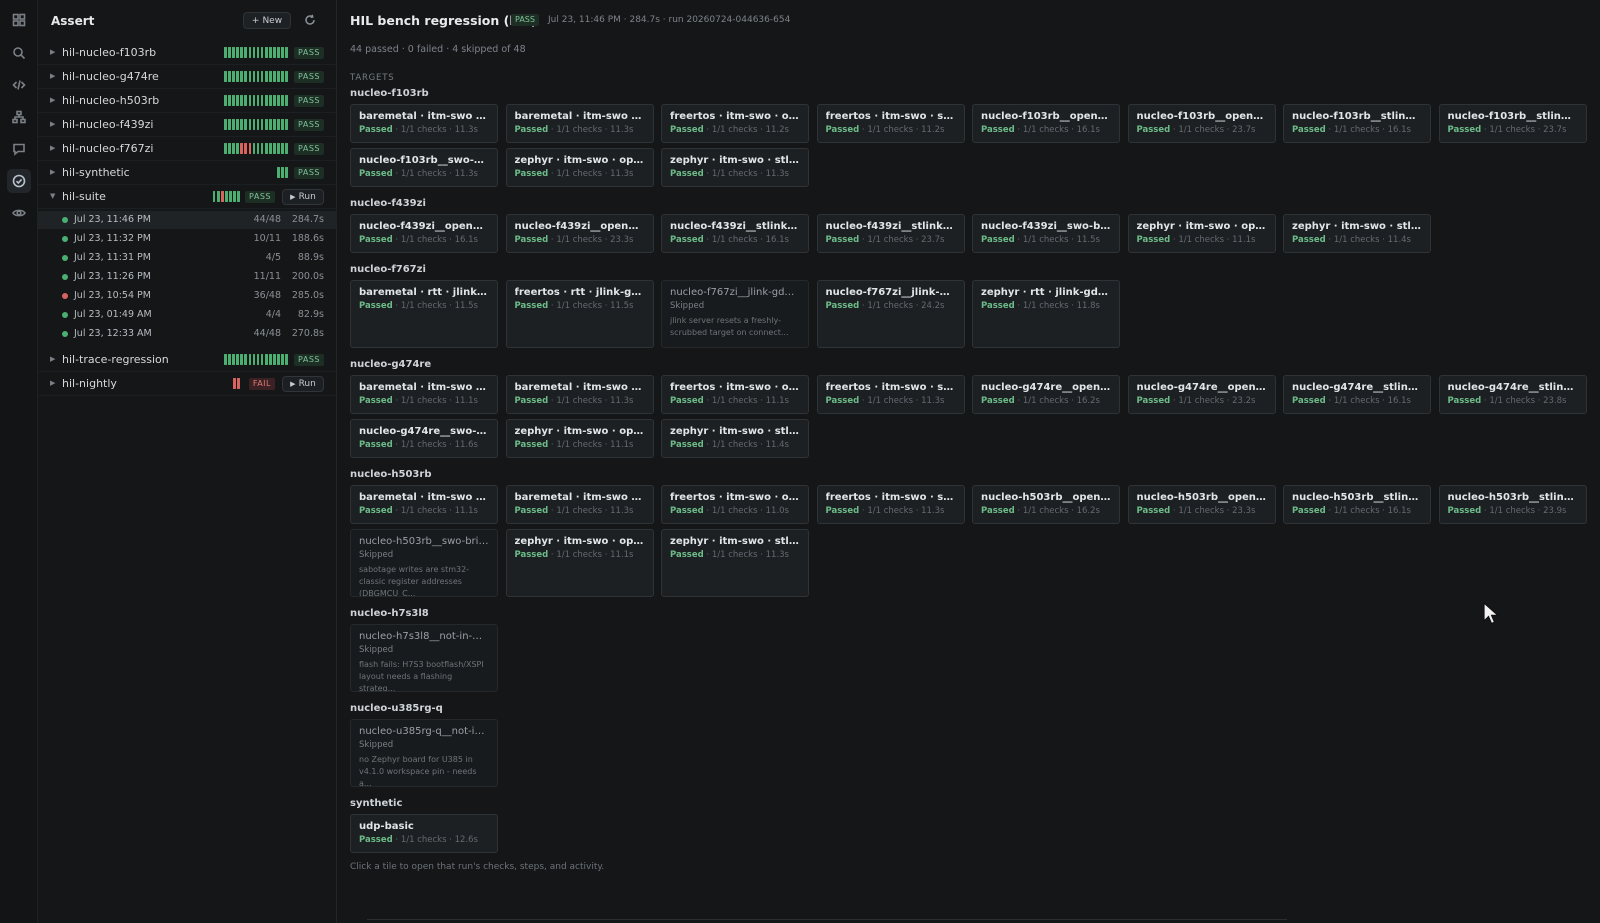 The width and height of the screenshot is (1600, 923). What do you see at coordinates (890, 292) in the screenshot?
I see `tile-name: nucleo-f767zi__jlink-gdbs-rtt` at bounding box center [890, 292].